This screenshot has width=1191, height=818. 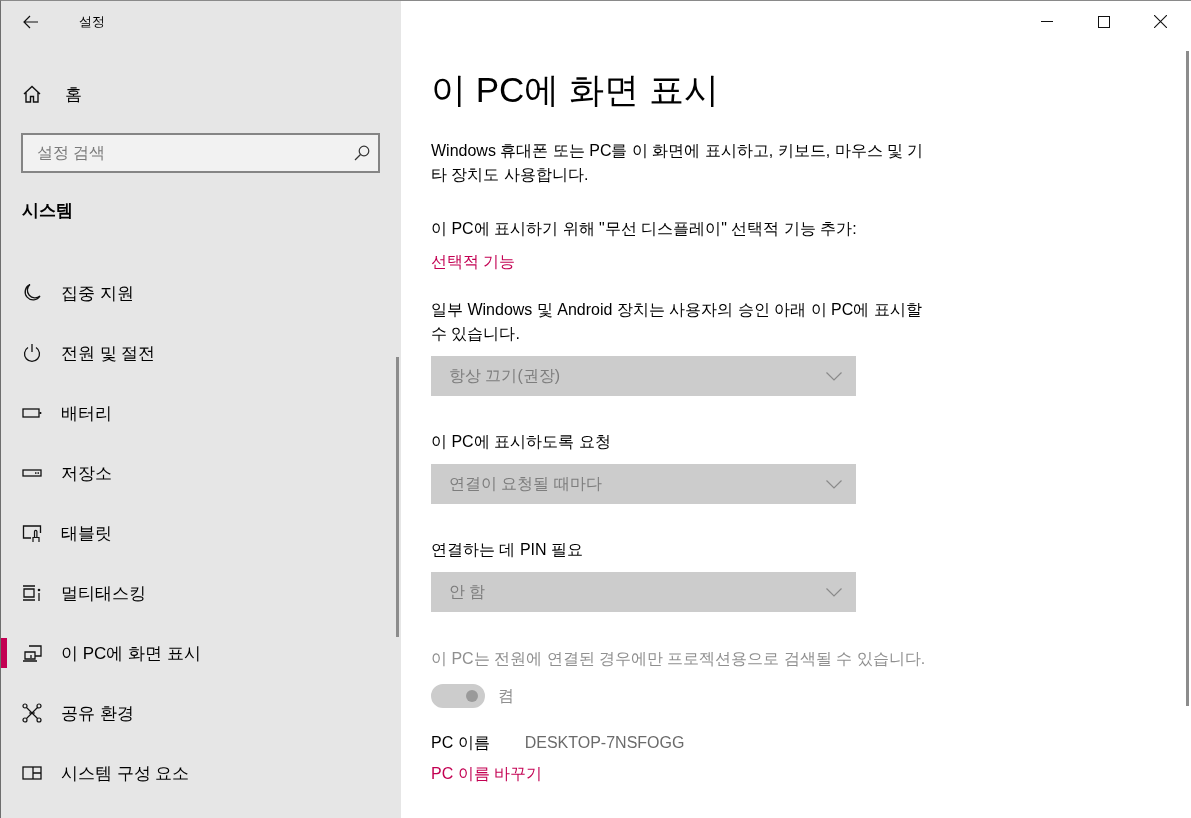 What do you see at coordinates (31, 21) in the screenshot?
I see `back-arrow-icon` at bounding box center [31, 21].